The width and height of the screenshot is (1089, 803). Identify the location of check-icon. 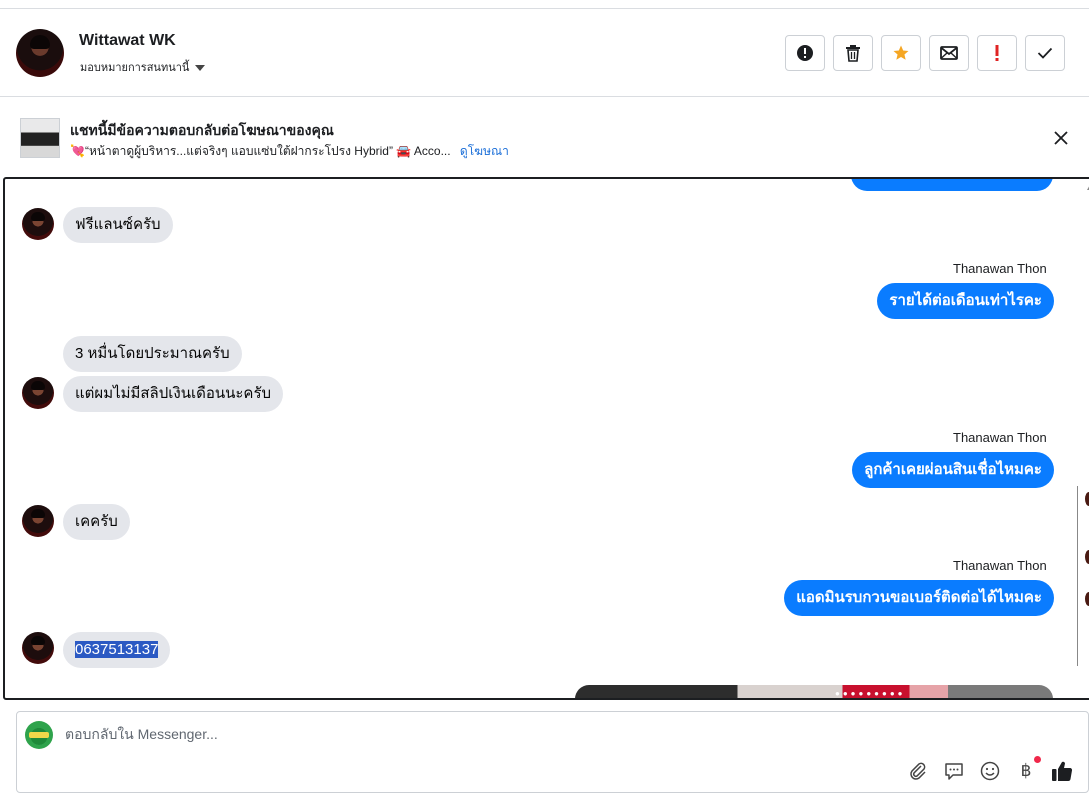
(1045, 53).